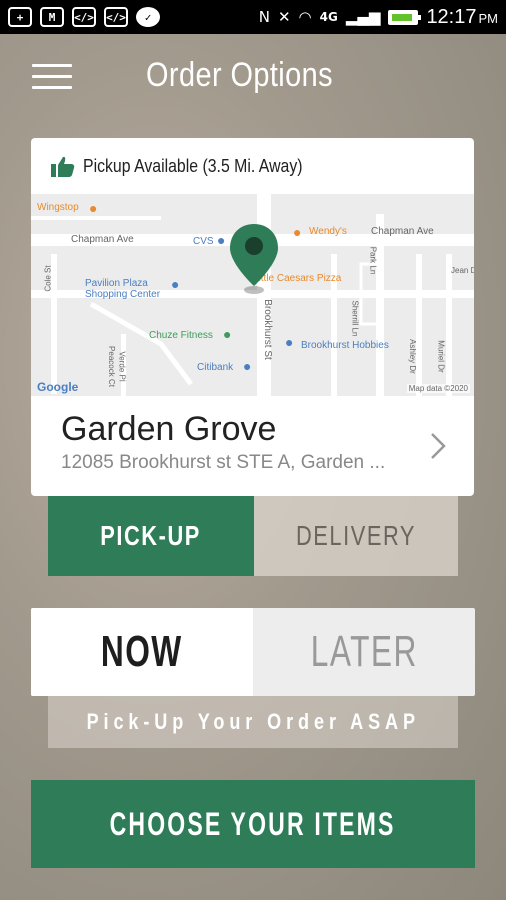  Describe the element at coordinates (355, 318) in the screenshot. I see `map-street-sherrill: Sherrill Ln` at that location.